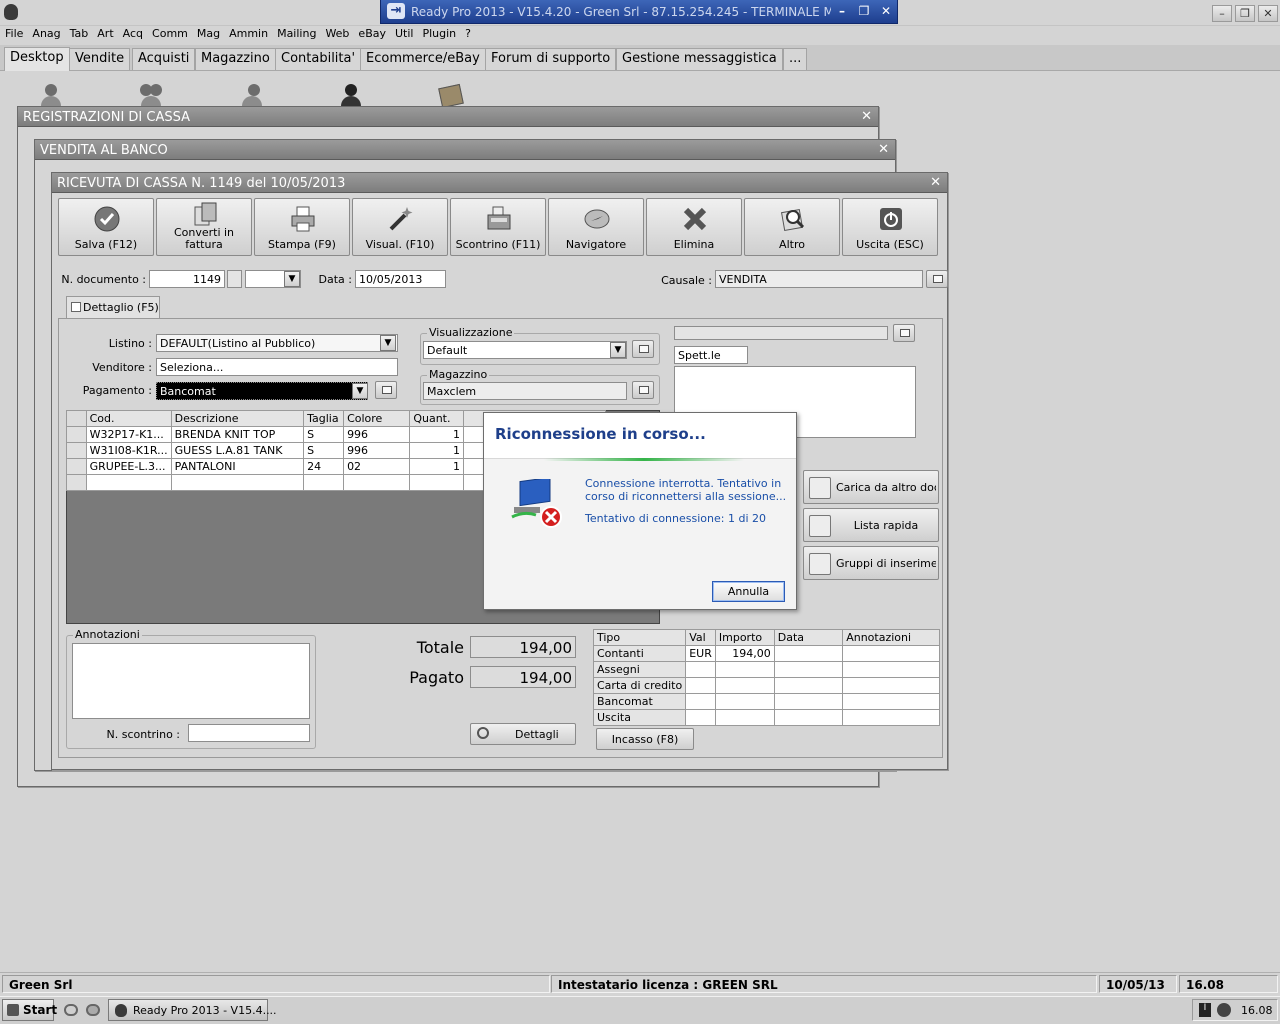  I want to click on pagamento-lookup-button, so click(386, 390).